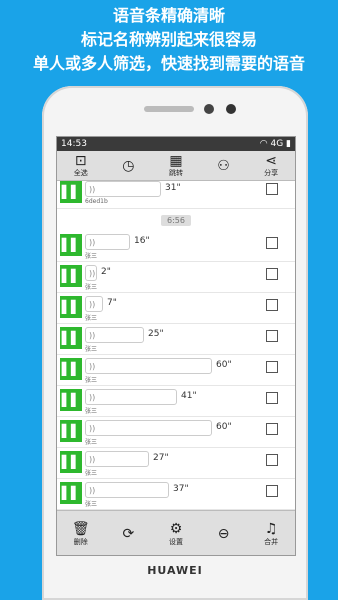 This screenshot has width=338, height=600. I want to click on voice-duration: 25", so click(156, 334).